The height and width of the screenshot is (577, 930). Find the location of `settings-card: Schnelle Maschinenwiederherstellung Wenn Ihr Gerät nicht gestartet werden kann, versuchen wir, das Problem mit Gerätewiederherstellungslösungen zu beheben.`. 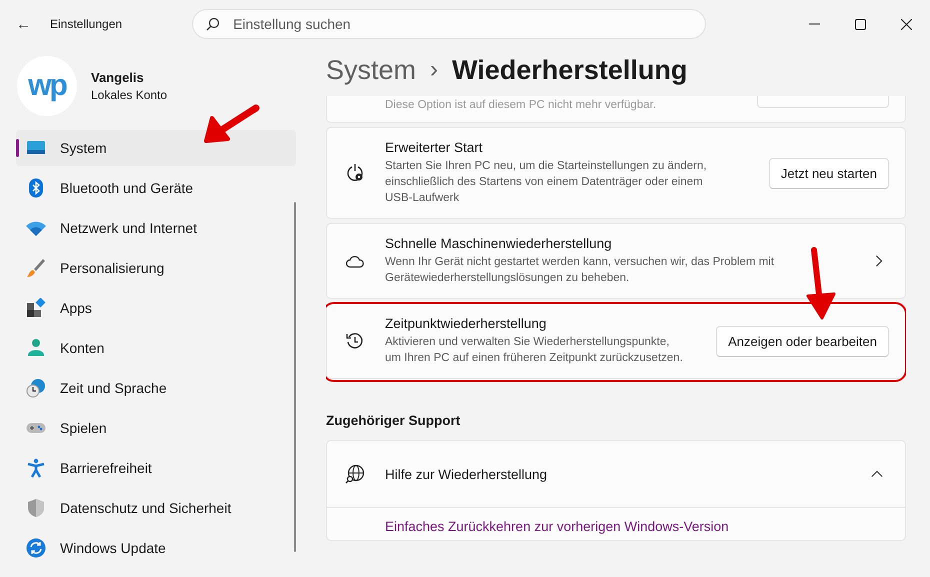

settings-card: Schnelle Maschinenwiederherstellung Wenn Ihr Gerät nicht gestartet werden kann, versuchen wir, das Problem mit Gerätewiederherstellungslösungen zu beheben. is located at coordinates (616, 261).